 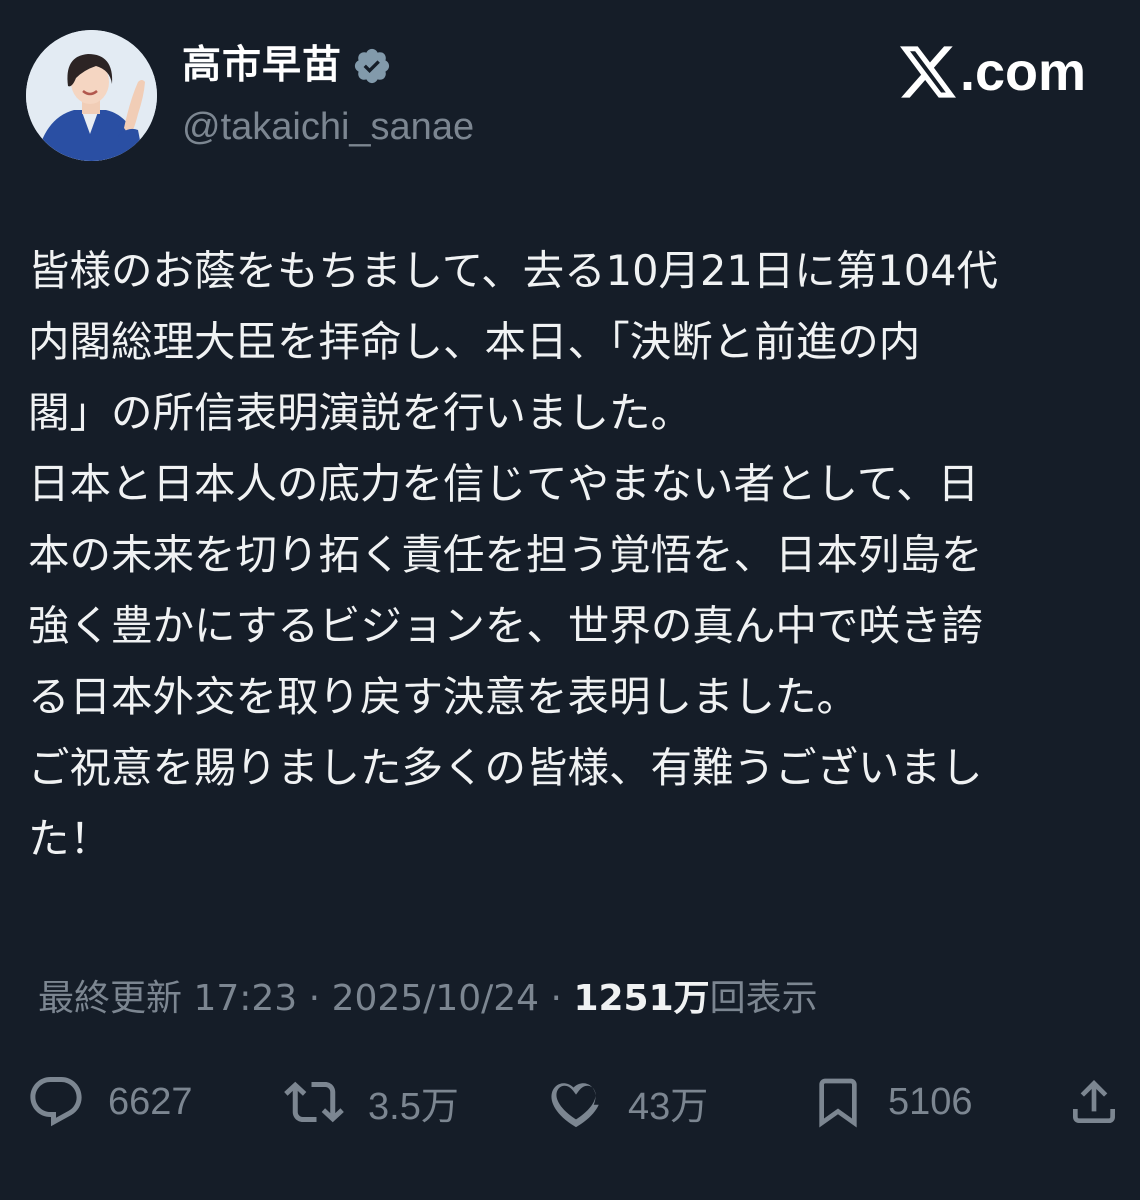 What do you see at coordinates (575, 1105) in the screenshot?
I see `like-icon` at bounding box center [575, 1105].